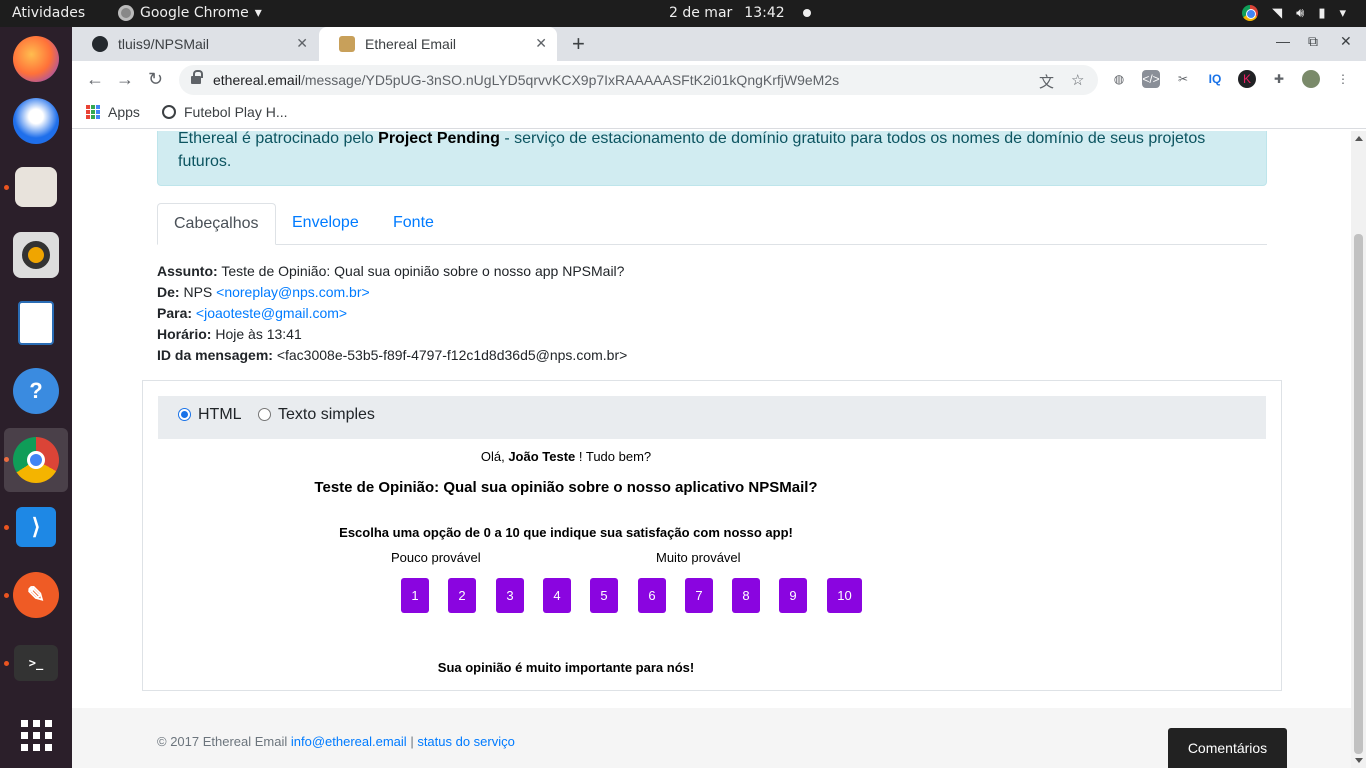 This screenshot has width=1366, height=768. What do you see at coordinates (712, 224) in the screenshot?
I see `message-tabs: Cabeçalhos Envelope Fonte` at bounding box center [712, 224].